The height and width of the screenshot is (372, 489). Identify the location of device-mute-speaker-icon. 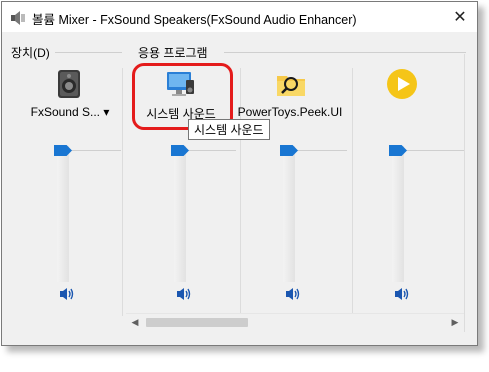
(67, 294).